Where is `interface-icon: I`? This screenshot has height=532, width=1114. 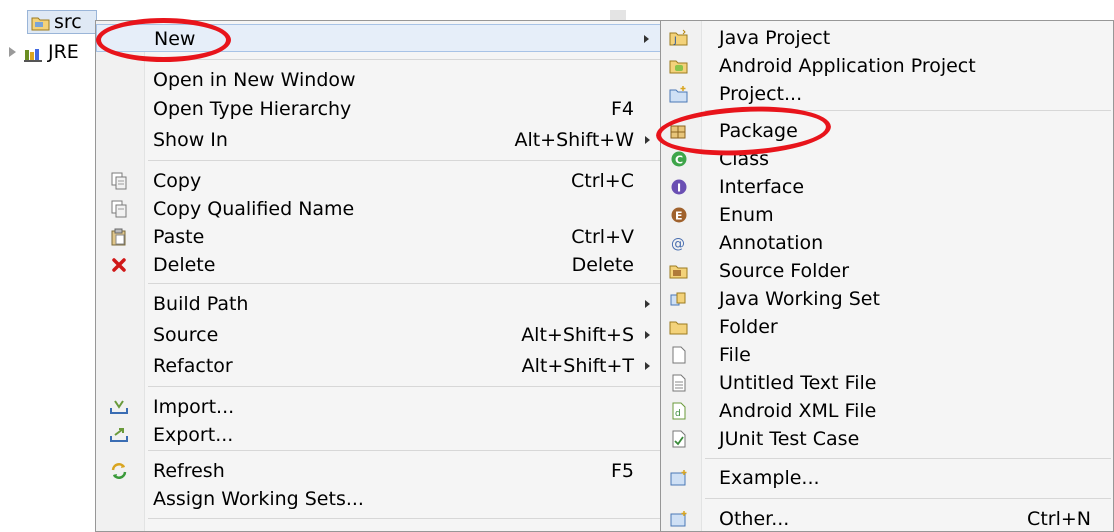
interface-icon: I is located at coordinates (679, 187).